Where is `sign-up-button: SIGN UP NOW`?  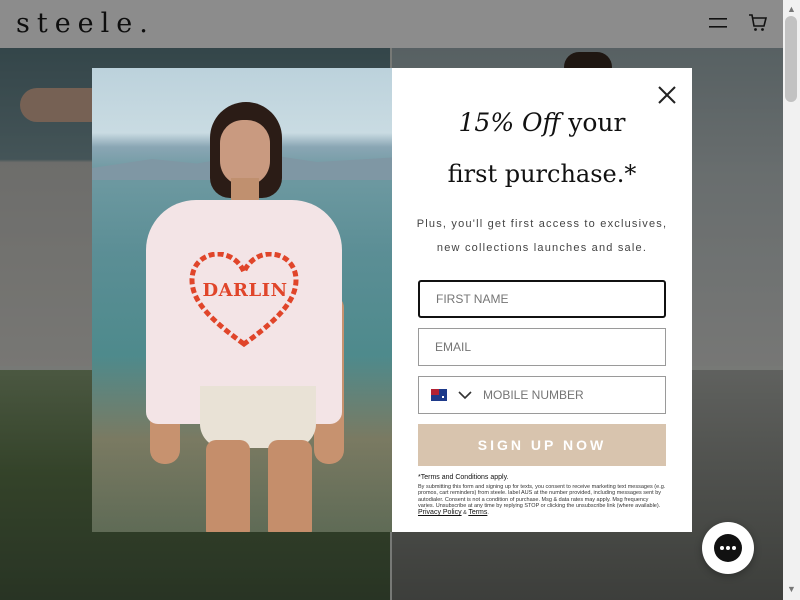 sign-up-button: SIGN UP NOW is located at coordinates (542, 445).